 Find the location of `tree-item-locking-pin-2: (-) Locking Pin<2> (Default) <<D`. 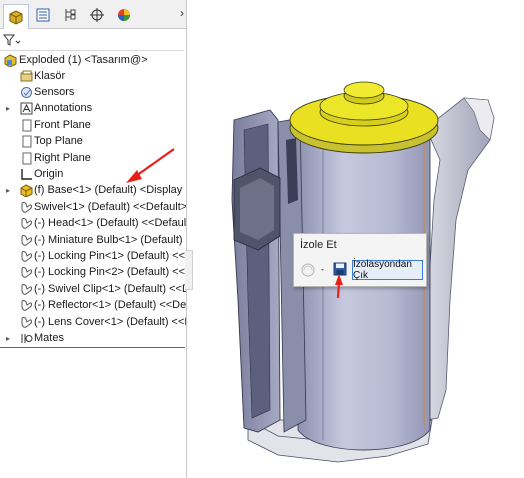

tree-item-locking-pin-2: (-) Locking Pin<2> (Default) <<D is located at coordinates (93, 272).